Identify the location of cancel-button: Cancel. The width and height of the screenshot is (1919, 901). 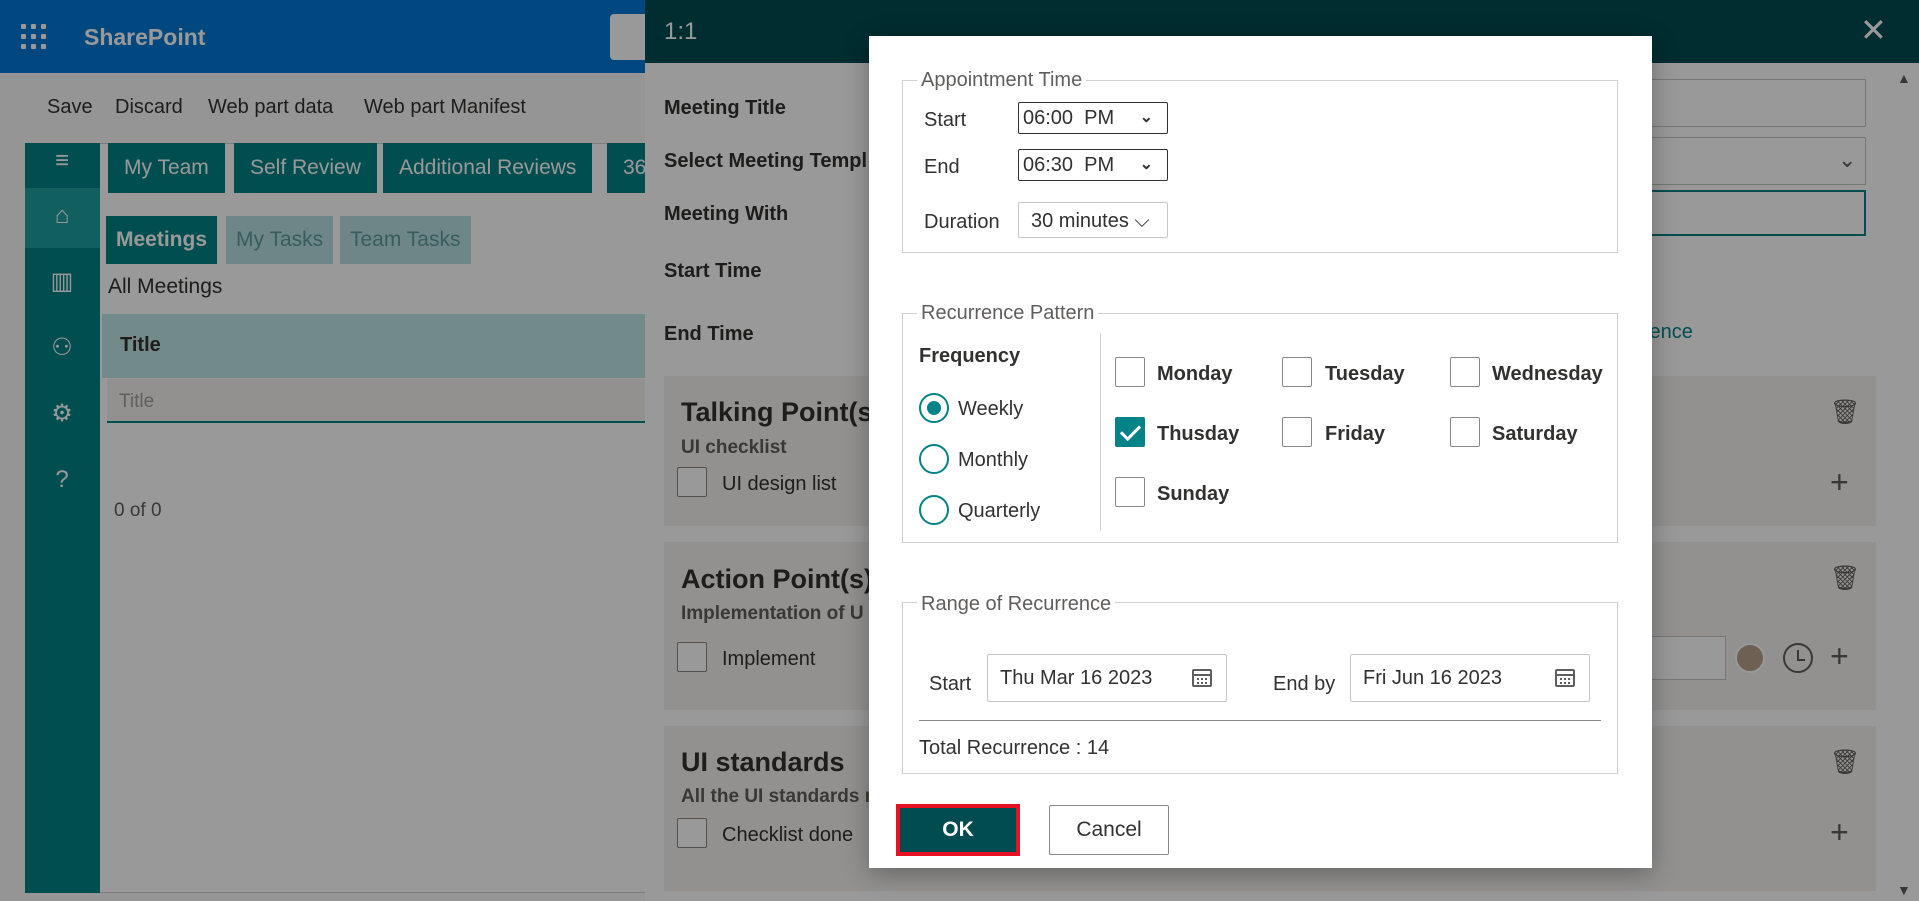
(1109, 830).